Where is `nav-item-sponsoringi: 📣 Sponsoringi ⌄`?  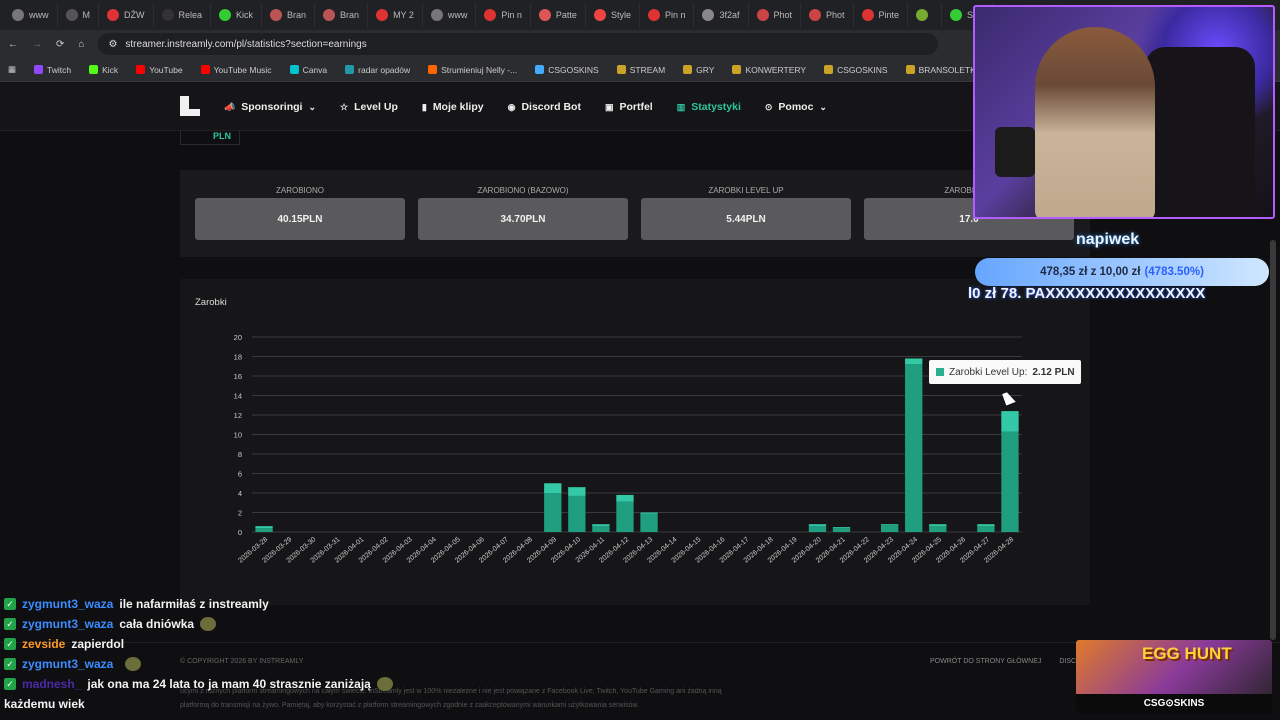 nav-item-sponsoringi: 📣 Sponsoringi ⌄ is located at coordinates (270, 107).